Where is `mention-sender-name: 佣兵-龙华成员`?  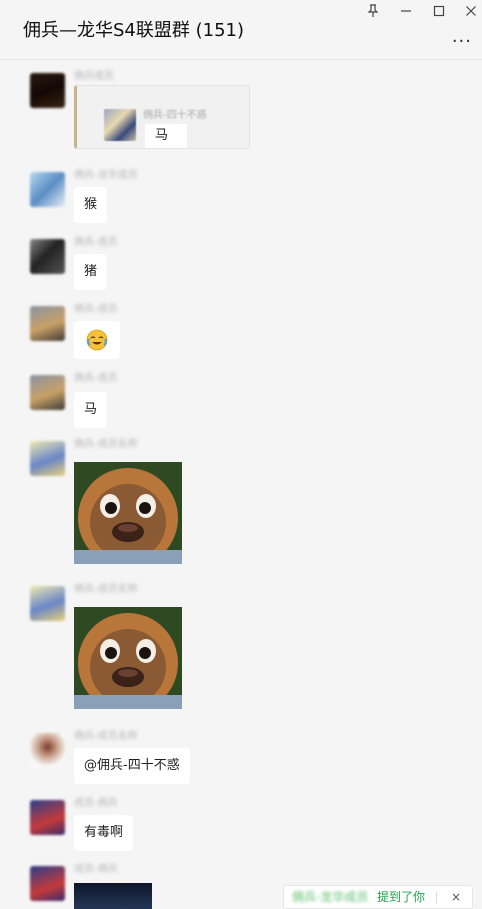 mention-sender-name: 佣兵-龙华成员 is located at coordinates (330, 897).